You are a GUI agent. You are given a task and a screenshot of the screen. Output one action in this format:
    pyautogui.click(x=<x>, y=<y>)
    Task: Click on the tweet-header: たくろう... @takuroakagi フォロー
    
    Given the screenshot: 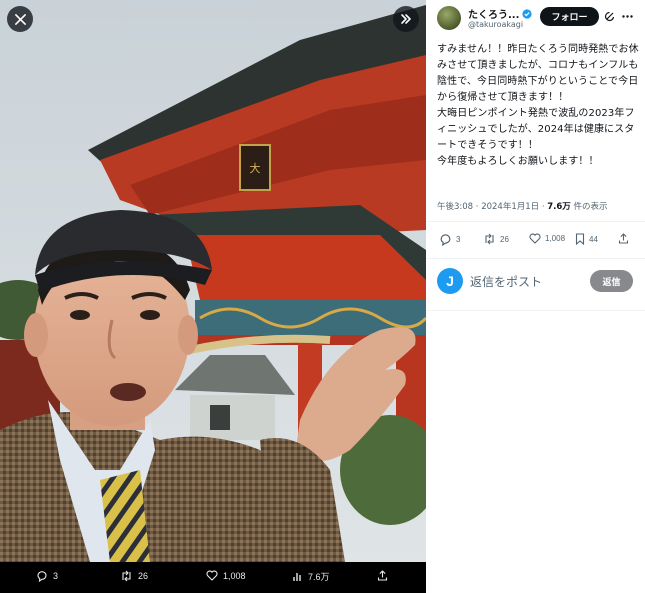 What is the action you would take?
    pyautogui.click(x=535, y=18)
    